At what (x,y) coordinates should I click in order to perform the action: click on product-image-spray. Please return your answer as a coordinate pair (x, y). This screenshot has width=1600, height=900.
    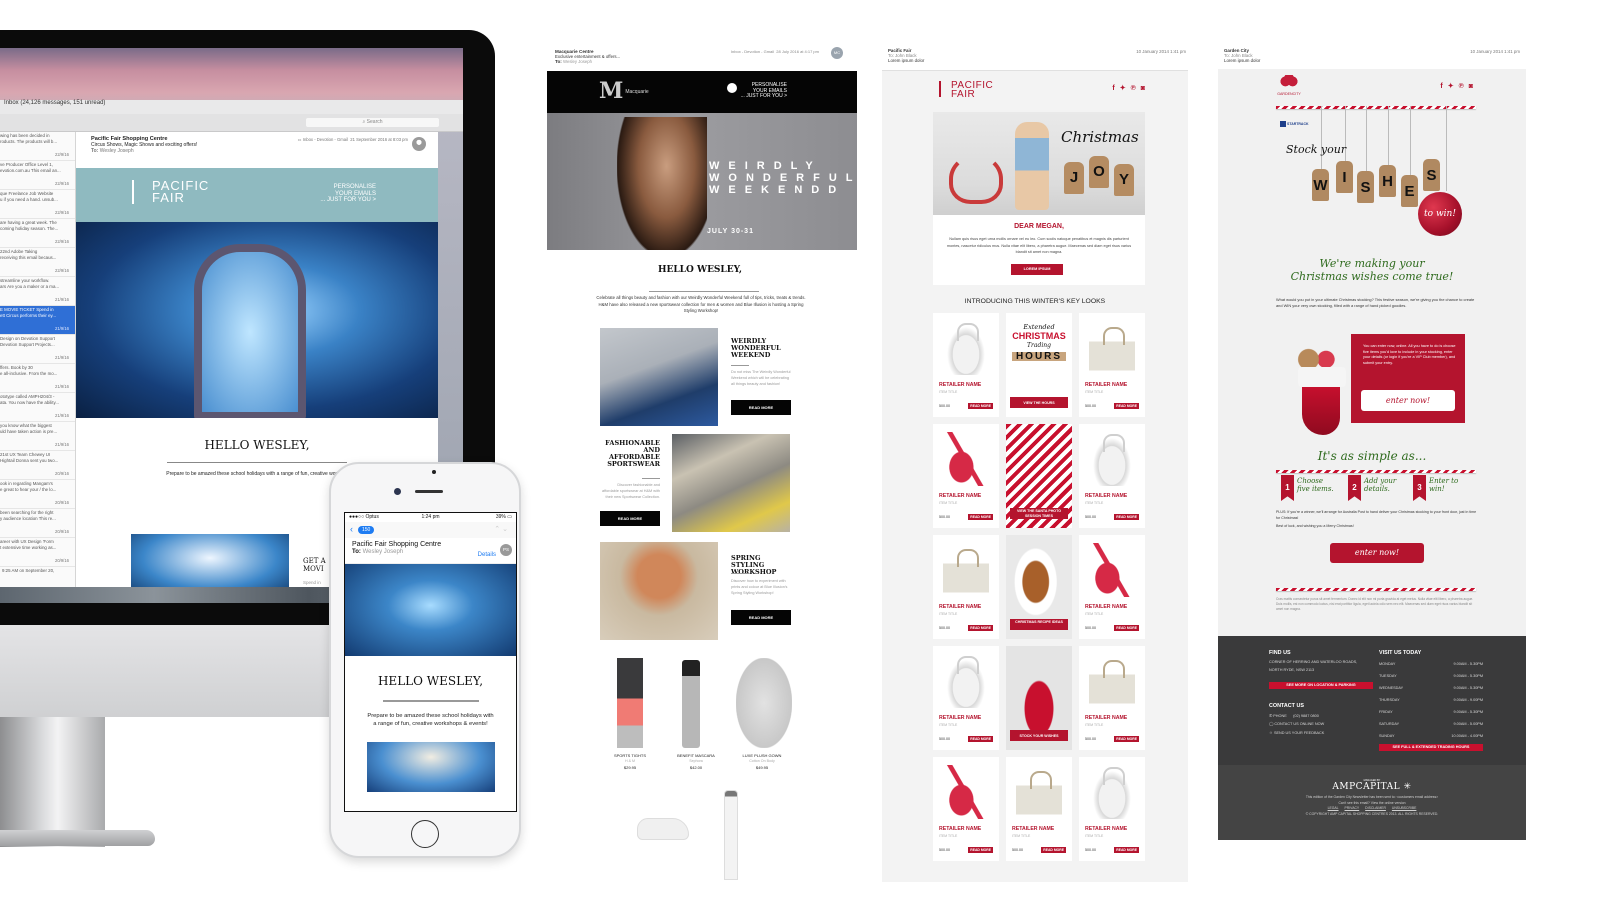
    Looking at the image, I should click on (731, 835).